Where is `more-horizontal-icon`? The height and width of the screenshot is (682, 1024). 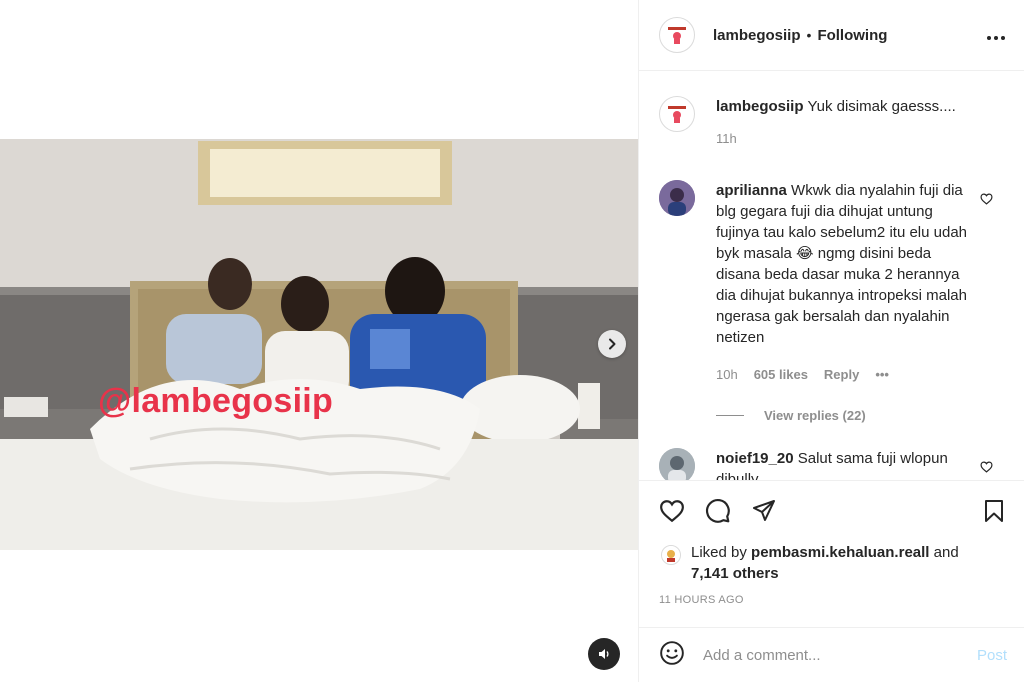
more-horizontal-icon is located at coordinates (996, 37).